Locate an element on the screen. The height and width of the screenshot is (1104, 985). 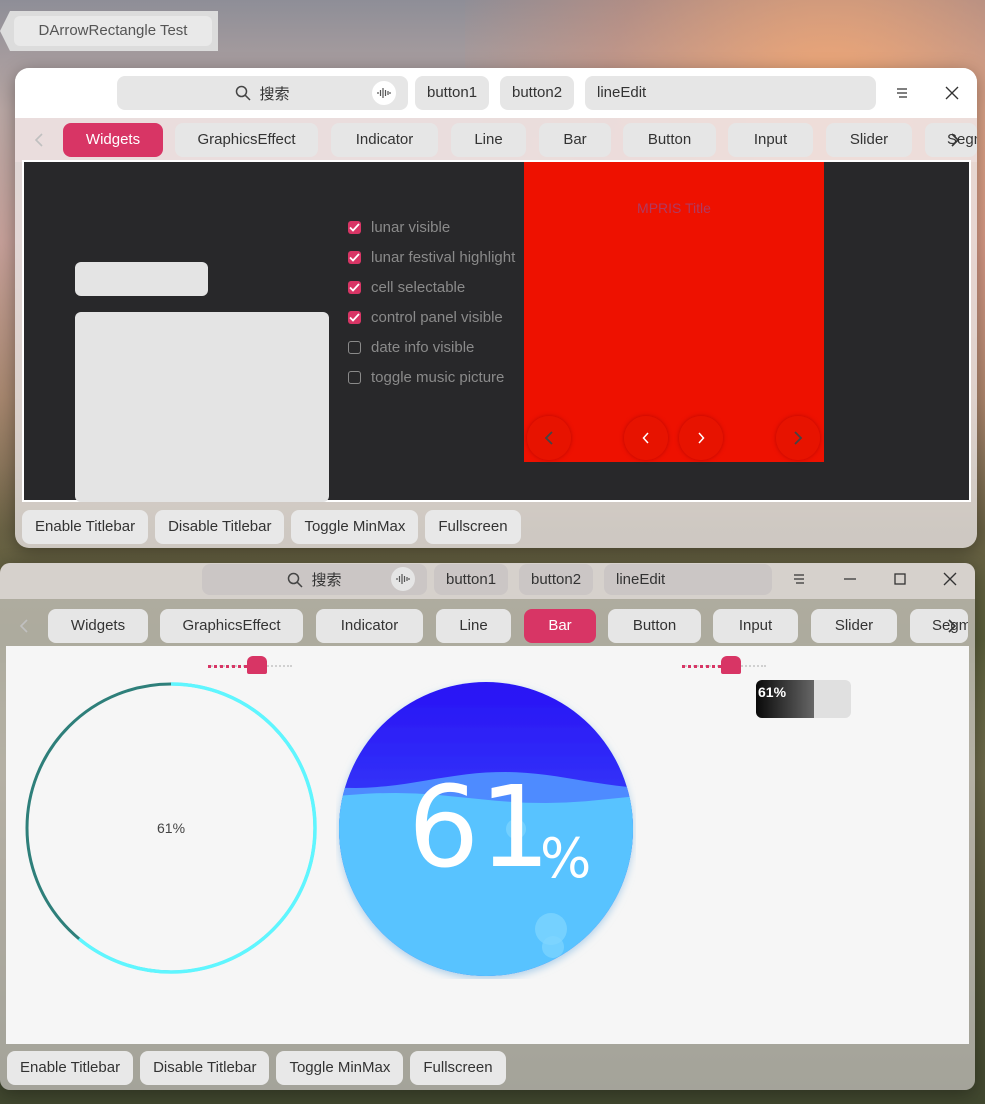
checkbox-lunar-visible: lunar visible is located at coordinates (431, 227).